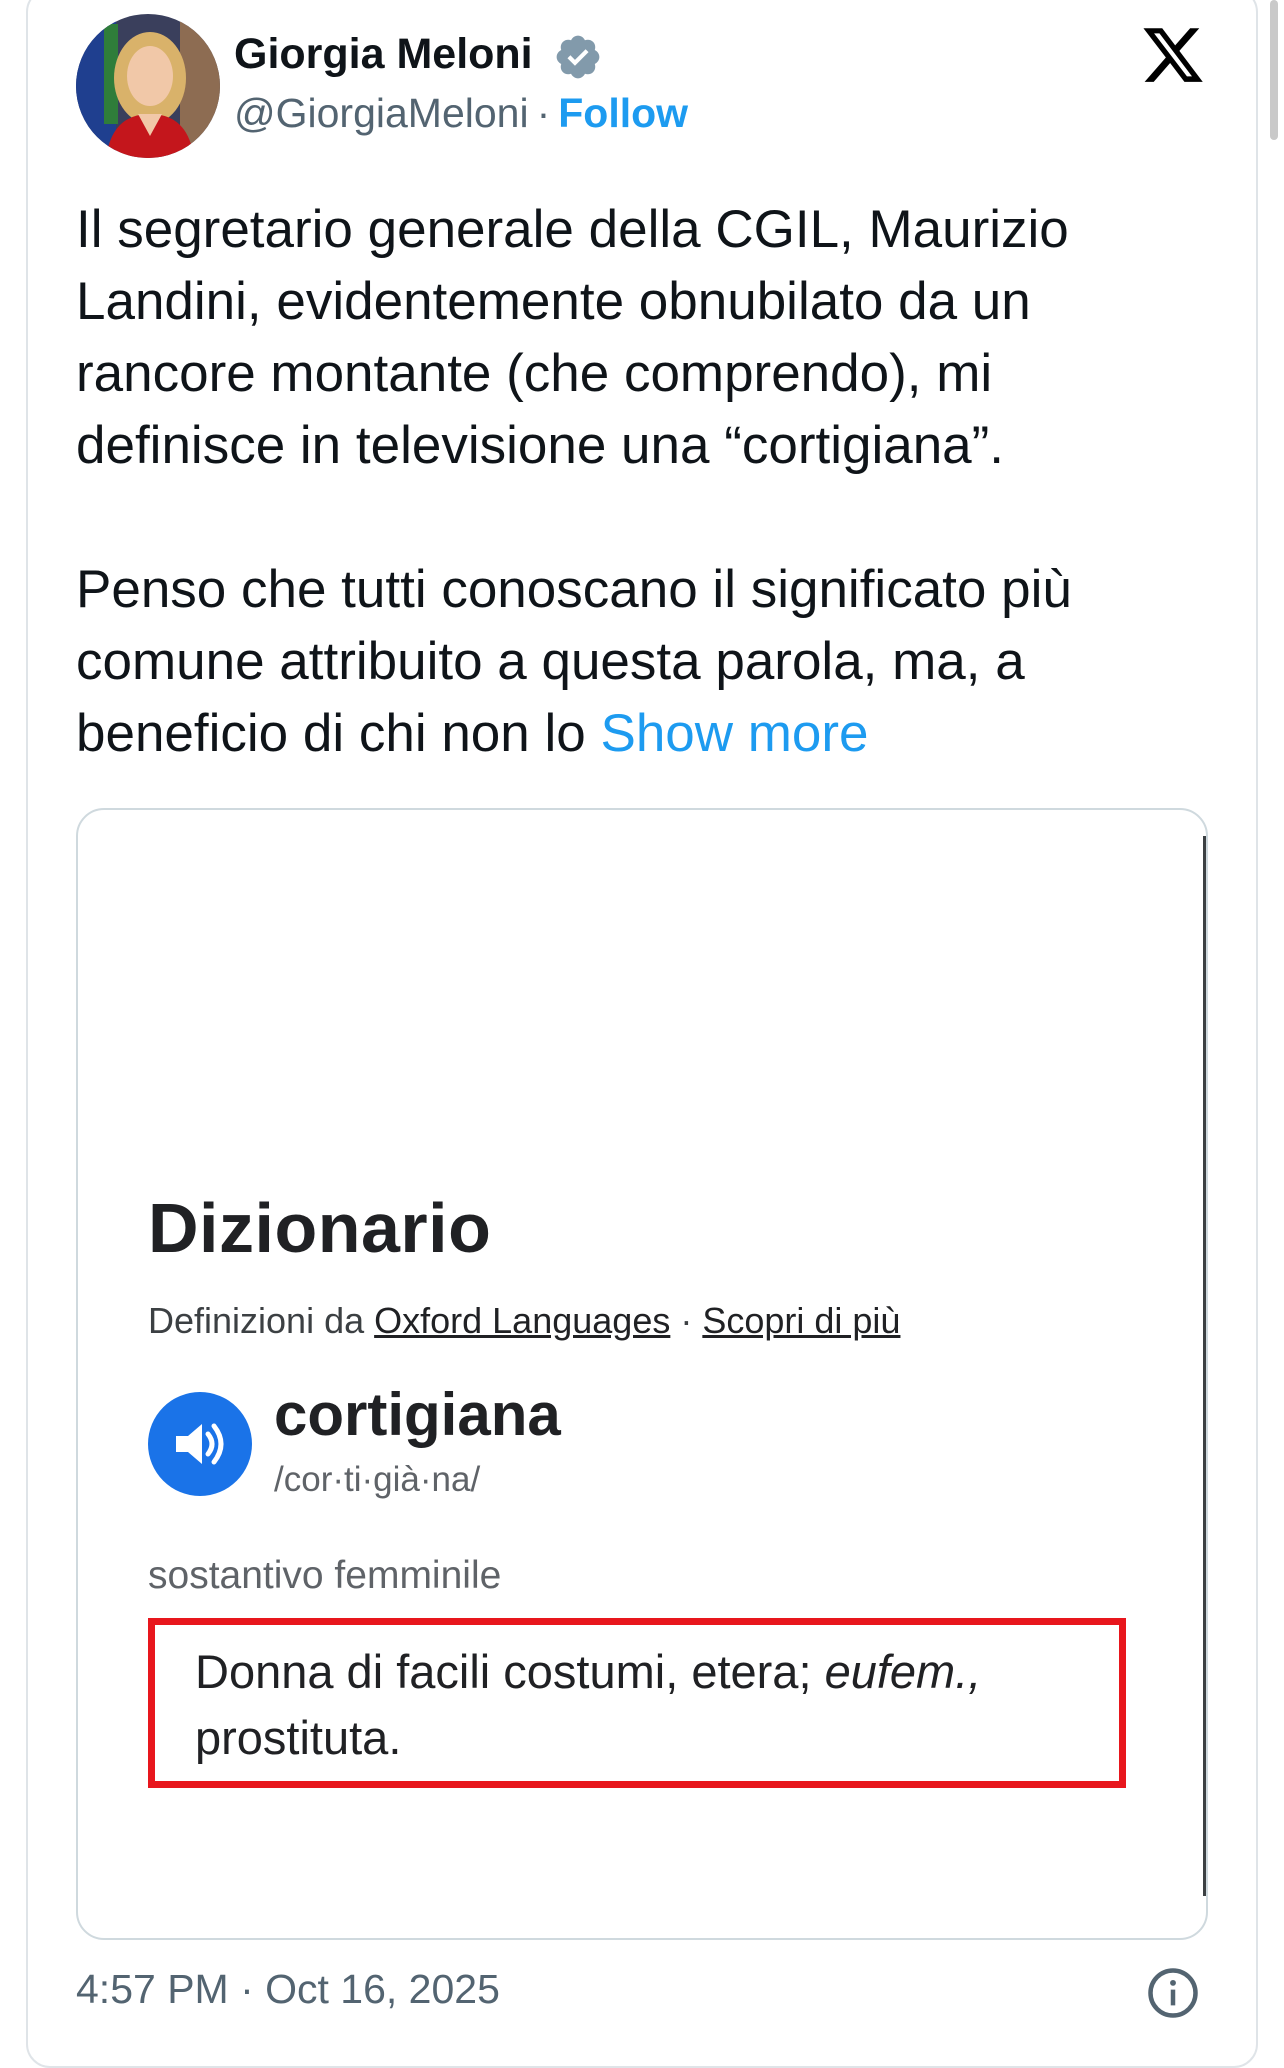 The width and height of the screenshot is (1284, 2068). I want to click on part-of-speech: sostantivo femminile, so click(325, 1575).